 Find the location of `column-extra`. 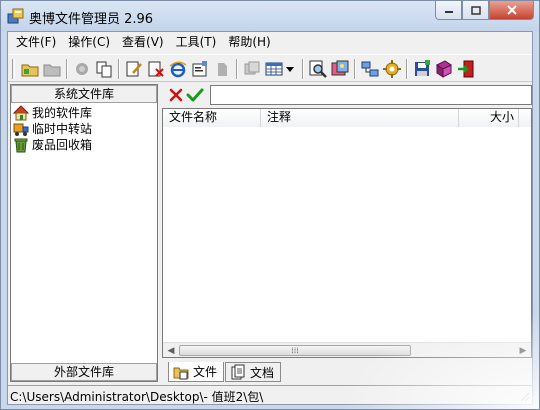

column-extra is located at coordinates (525, 118).